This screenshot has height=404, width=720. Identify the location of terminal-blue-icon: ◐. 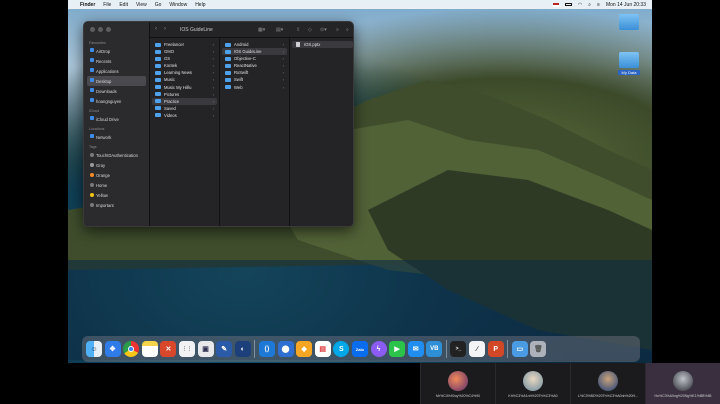
(242, 349).